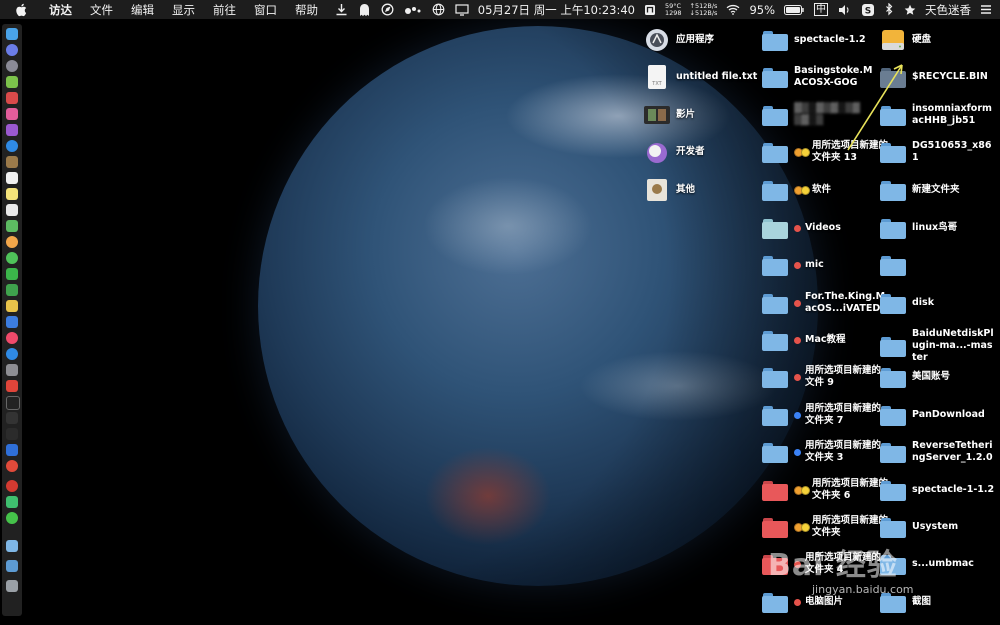 This screenshot has width=1000, height=625. I want to click on folder-disk: disk, so click(907, 303).